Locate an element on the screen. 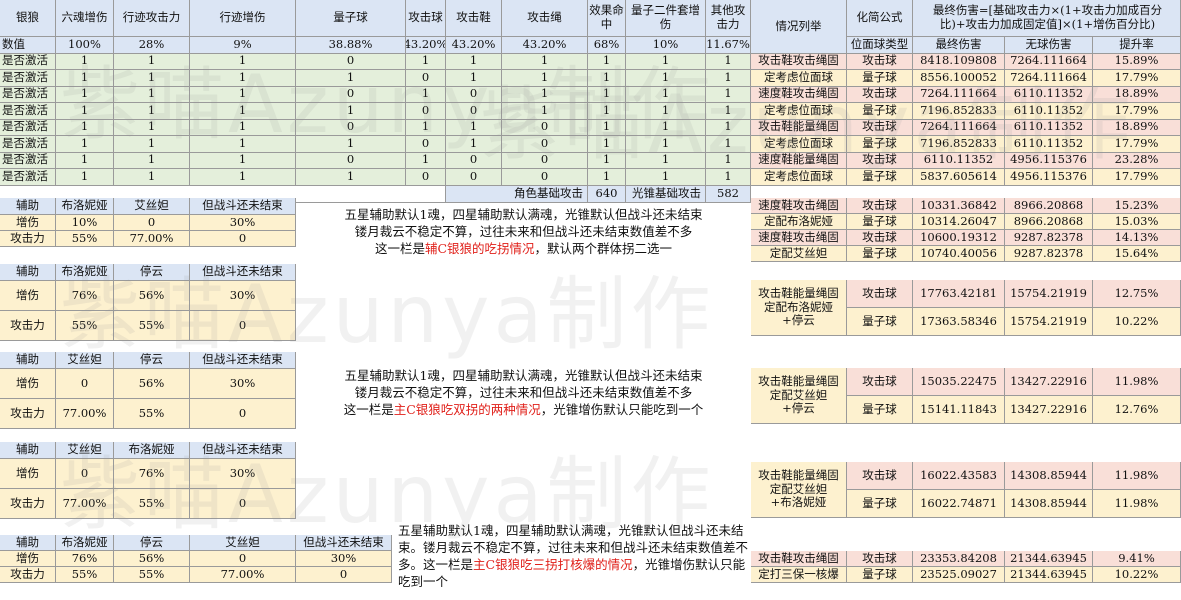 The width and height of the screenshot is (1181, 600). value-cell: 9% is located at coordinates (243, 45).